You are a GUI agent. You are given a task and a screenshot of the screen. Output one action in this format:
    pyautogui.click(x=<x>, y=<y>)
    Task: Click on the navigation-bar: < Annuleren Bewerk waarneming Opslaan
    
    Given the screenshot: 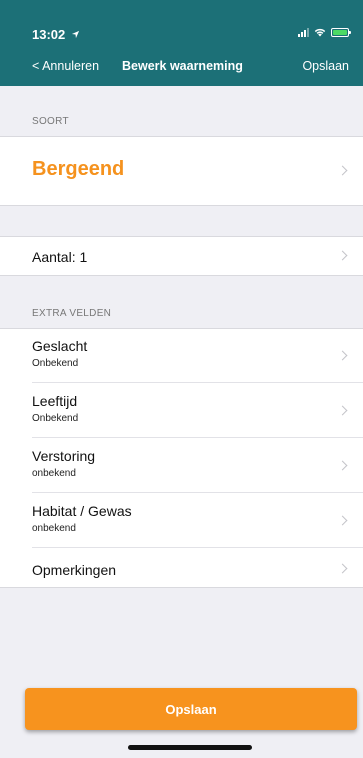 What is the action you would take?
    pyautogui.click(x=181, y=67)
    